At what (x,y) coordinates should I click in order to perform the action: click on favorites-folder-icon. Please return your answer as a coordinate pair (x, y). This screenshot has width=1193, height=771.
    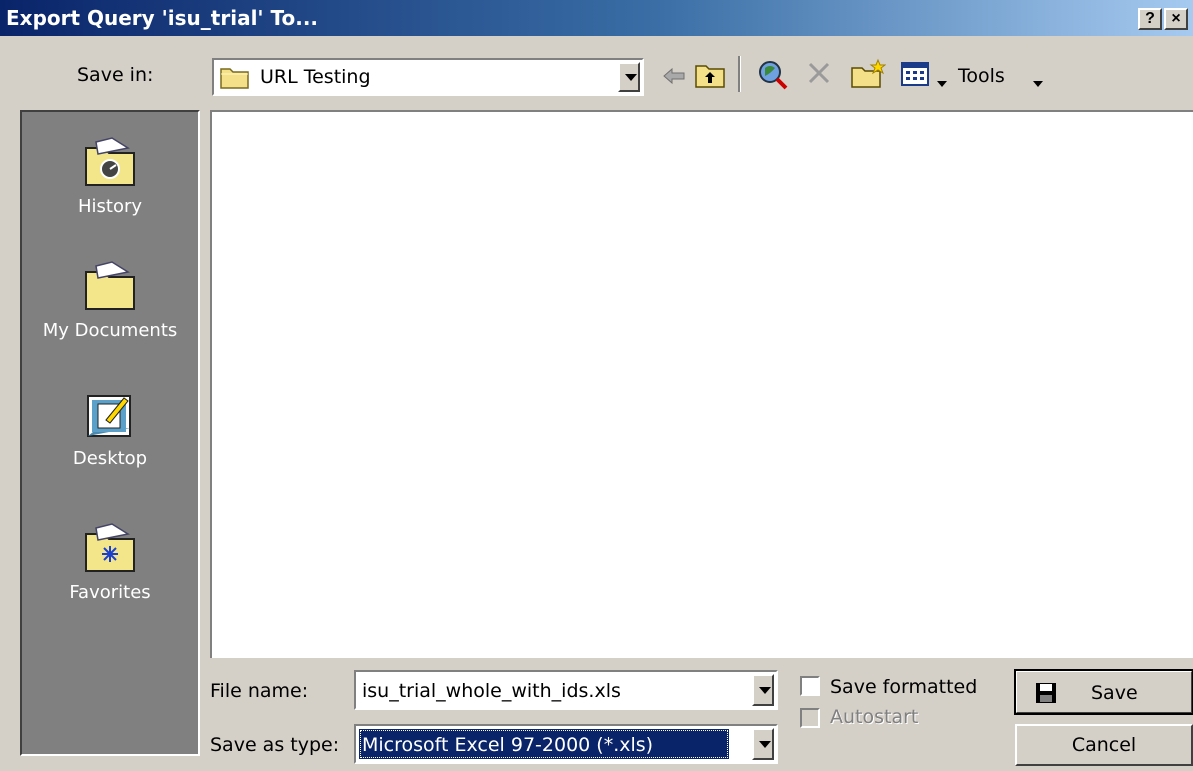
    Looking at the image, I should click on (110, 552).